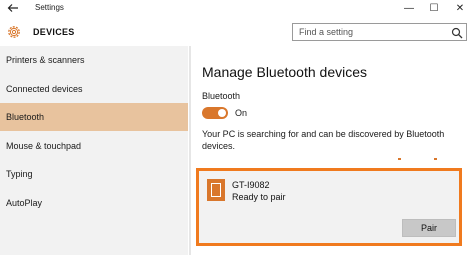 The height and width of the screenshot is (255, 474). What do you see at coordinates (429, 228) in the screenshot?
I see `pair-button: Pair` at bounding box center [429, 228].